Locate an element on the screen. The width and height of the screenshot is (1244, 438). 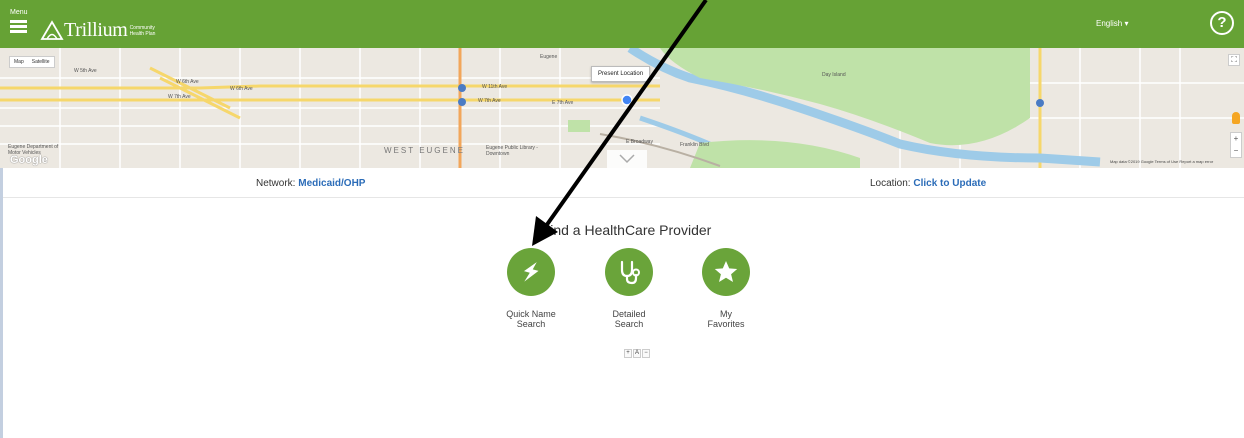
trillium-leaf-icon is located at coordinates (52, 30).